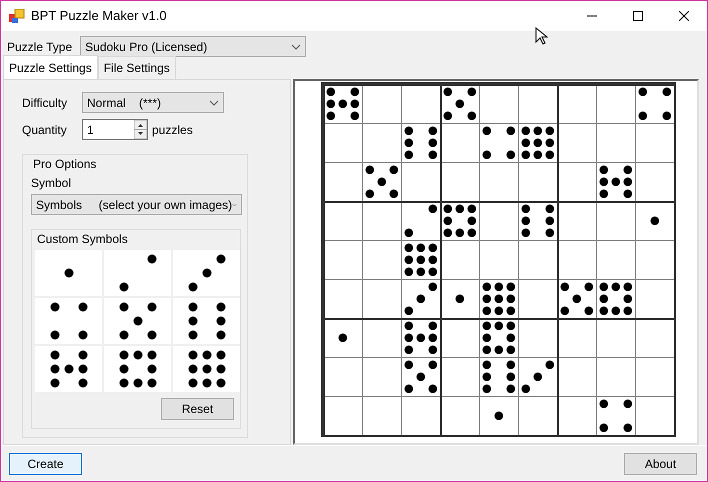 Image resolution: width=708 pixels, height=482 pixels. Describe the element at coordinates (39, 47) in the screenshot. I see `puzzle-type-label: Puzzle Type` at that location.